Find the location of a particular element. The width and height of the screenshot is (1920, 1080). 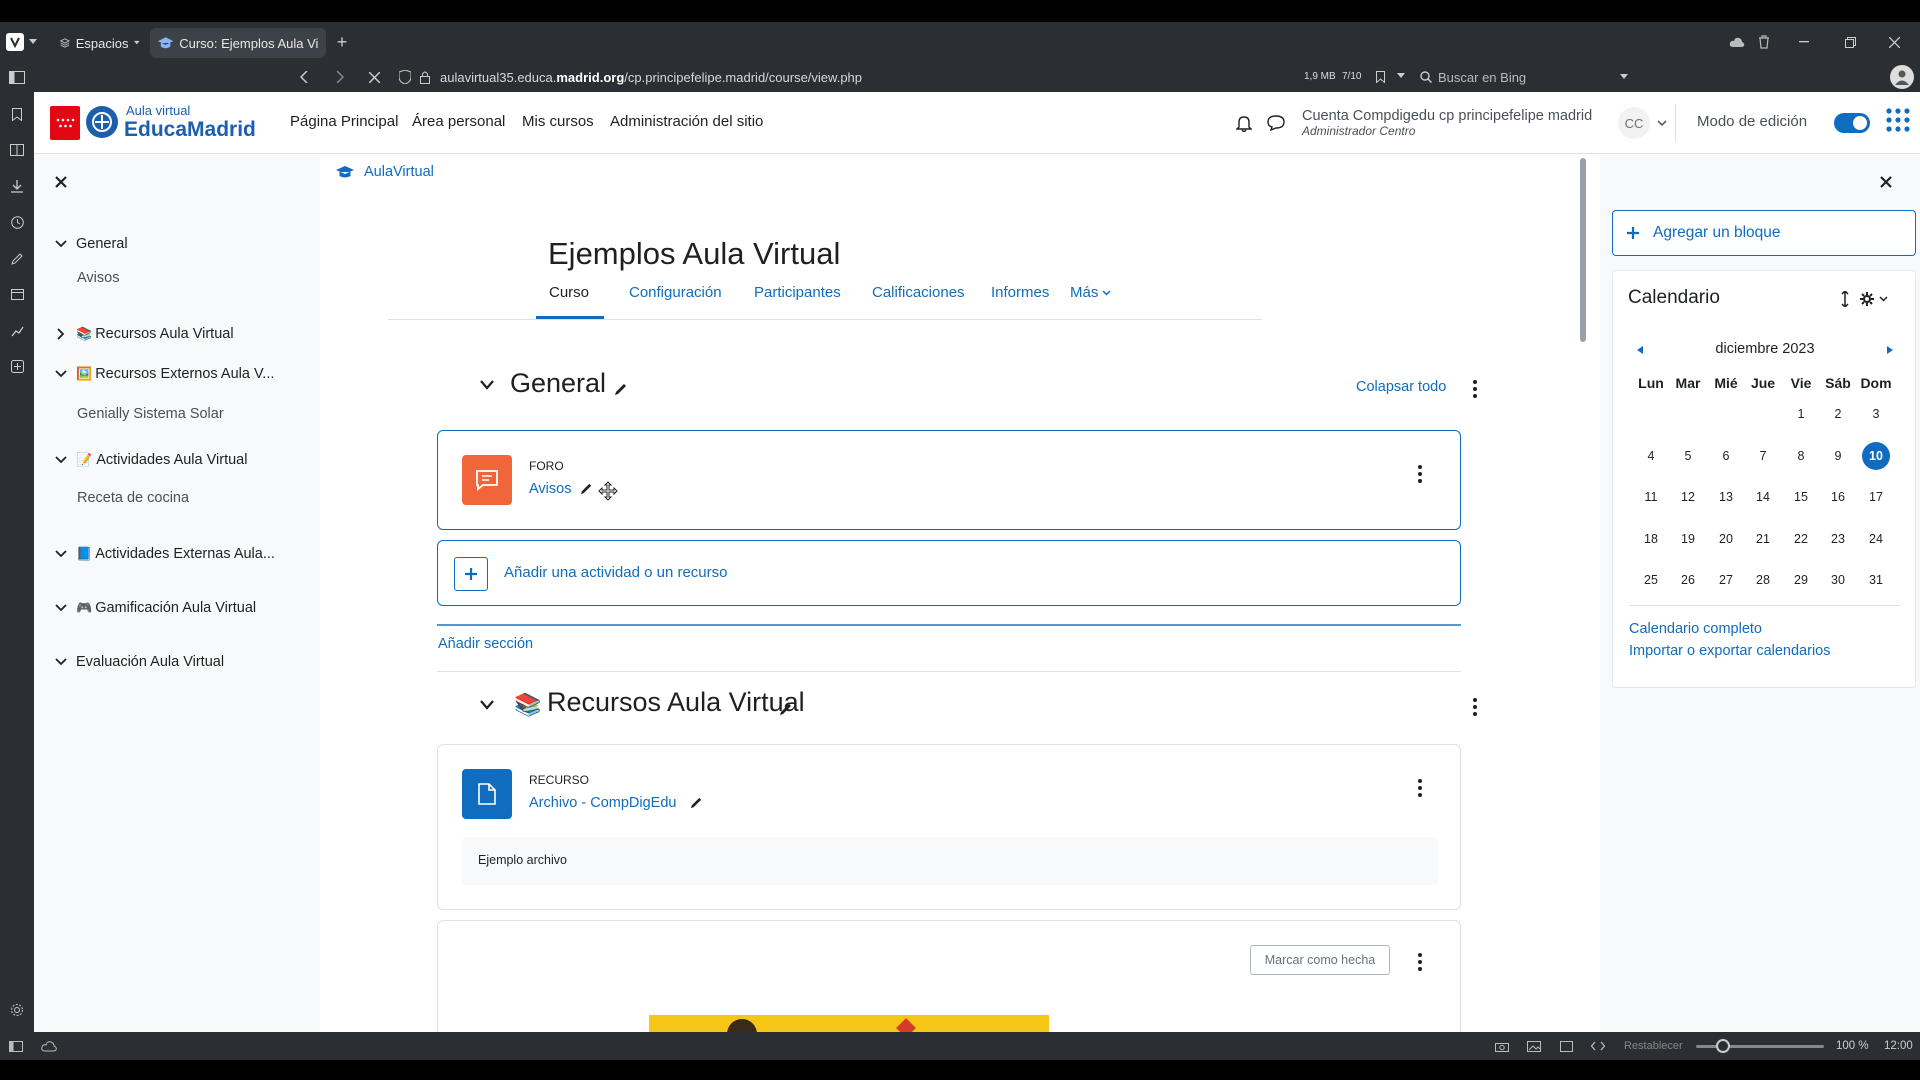

resource-menu-kebab-icon is located at coordinates (1420, 788).